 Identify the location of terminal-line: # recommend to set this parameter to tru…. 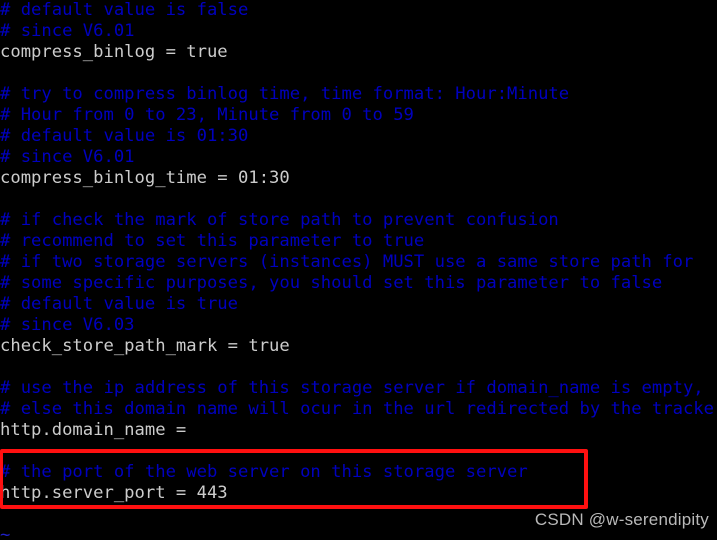
(358, 241).